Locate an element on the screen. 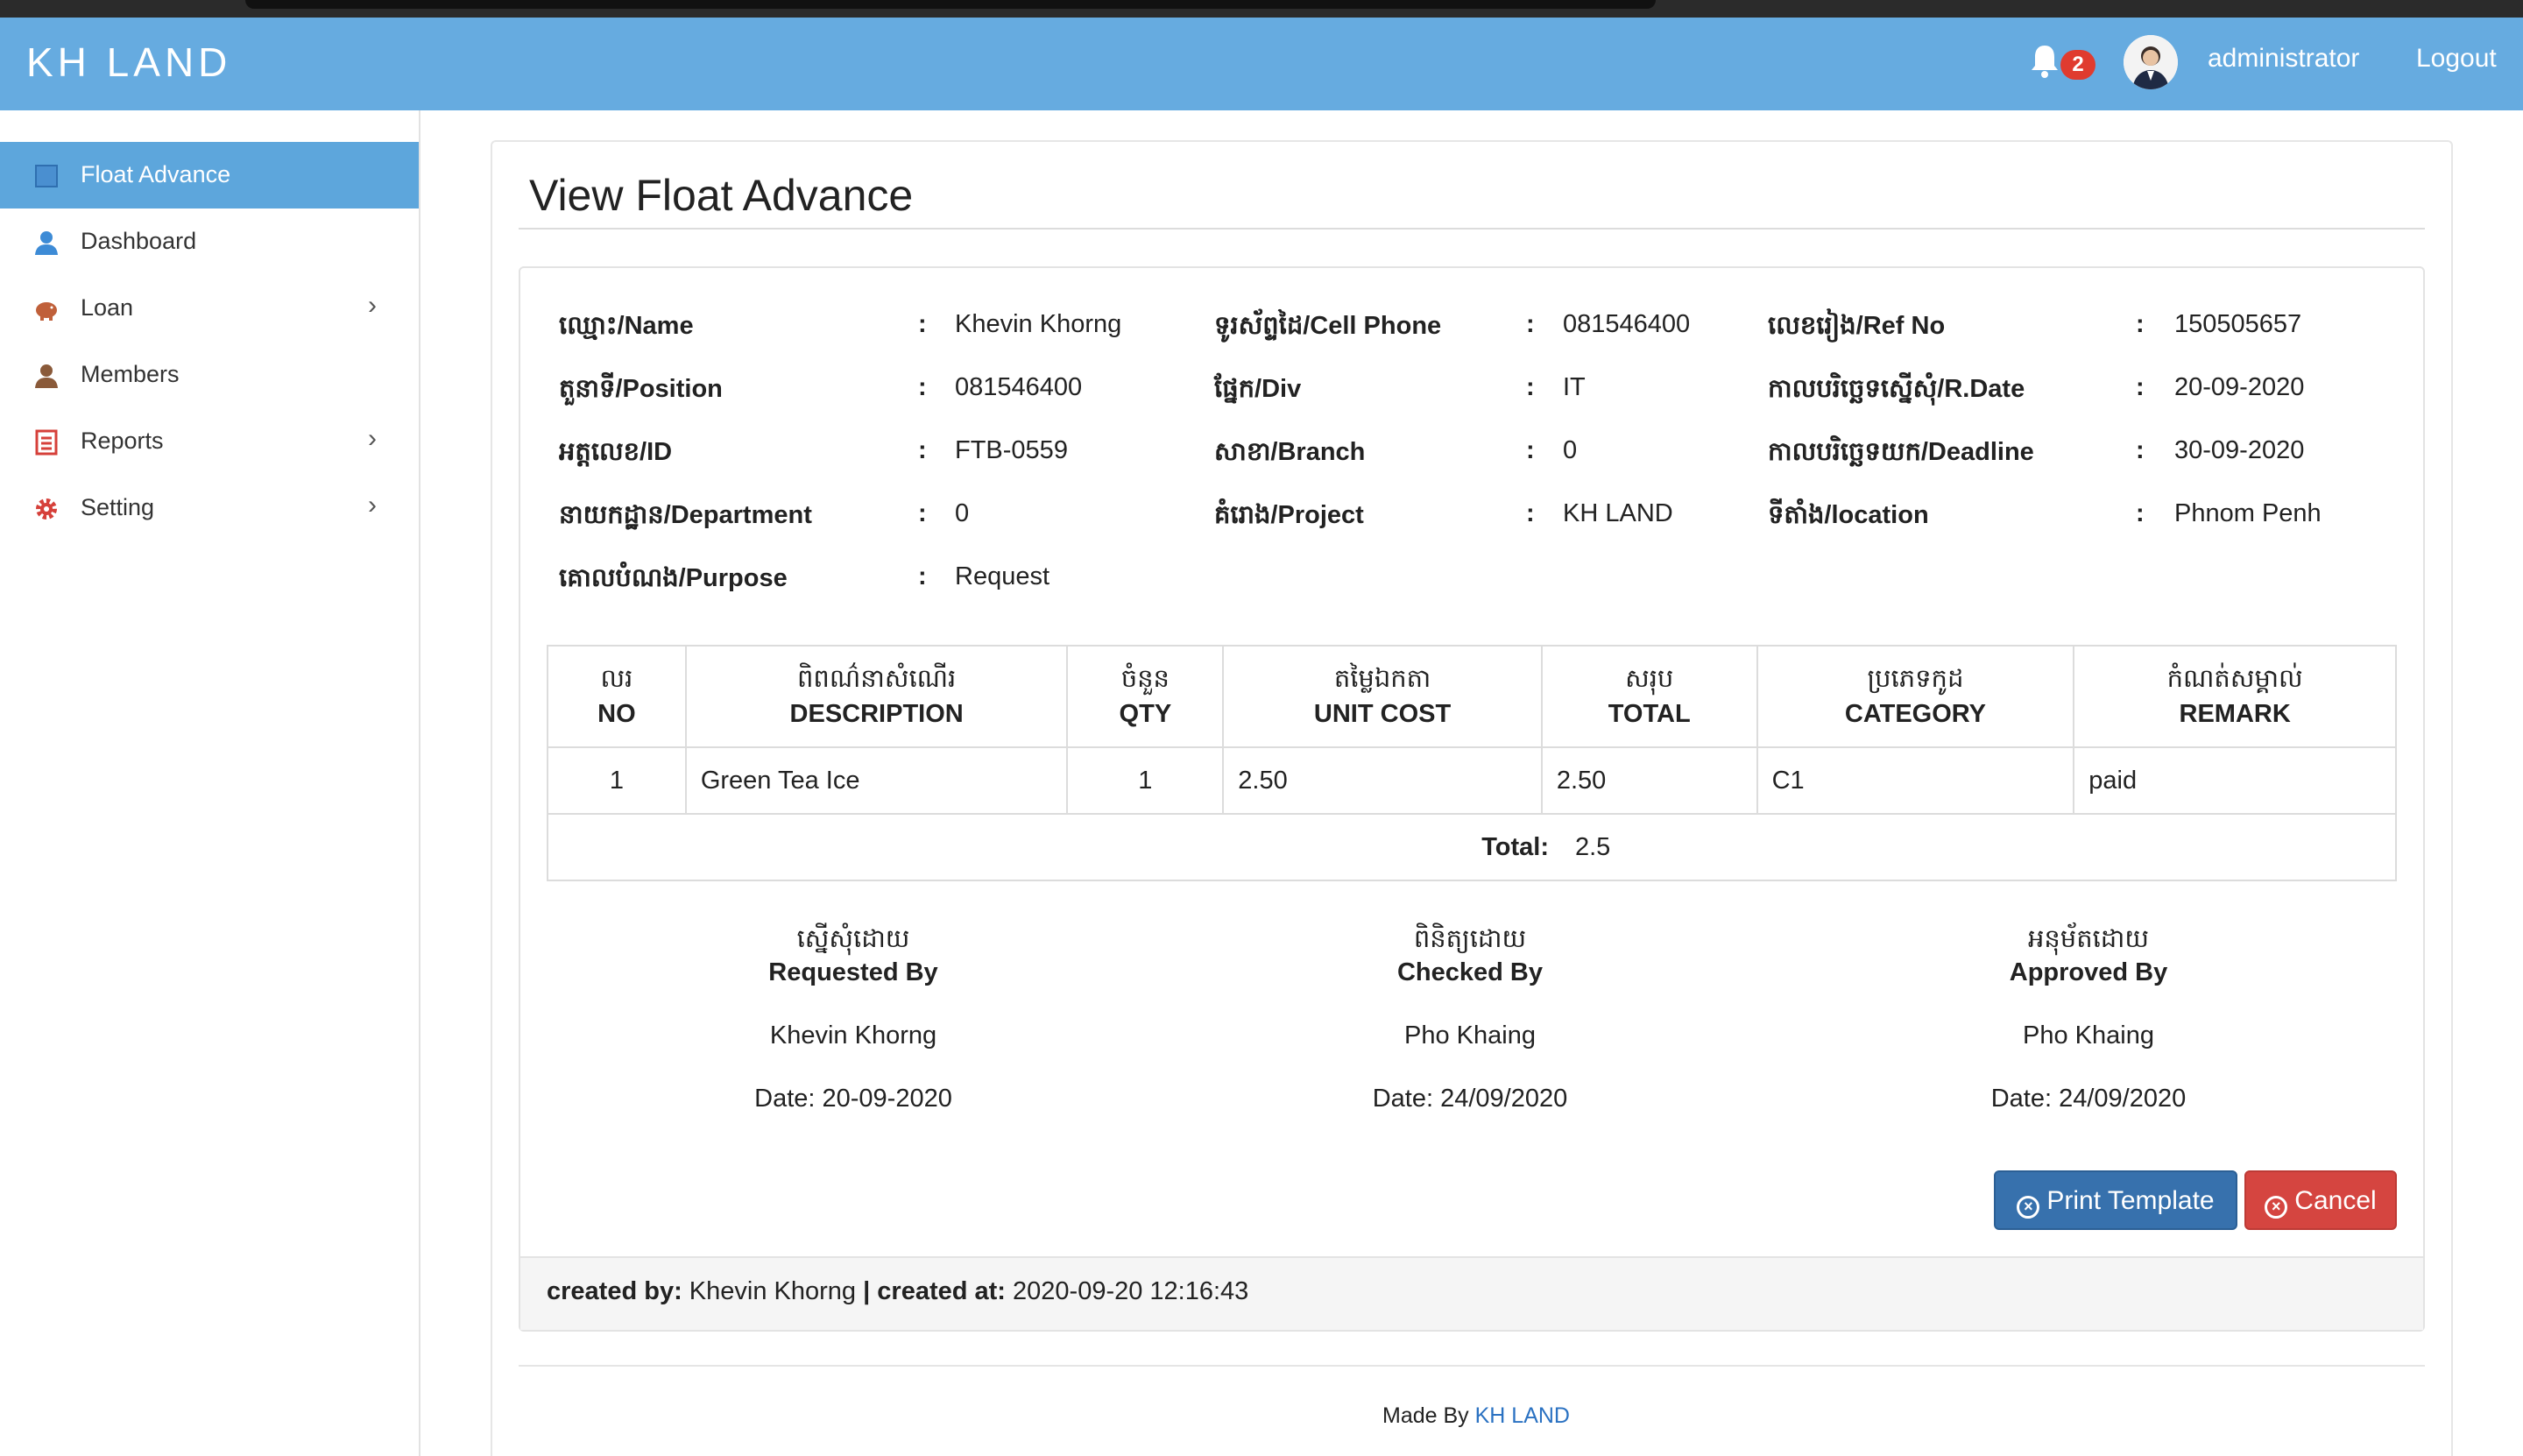 This screenshot has width=2523, height=1456. cell-category: C1 is located at coordinates (1915, 780).